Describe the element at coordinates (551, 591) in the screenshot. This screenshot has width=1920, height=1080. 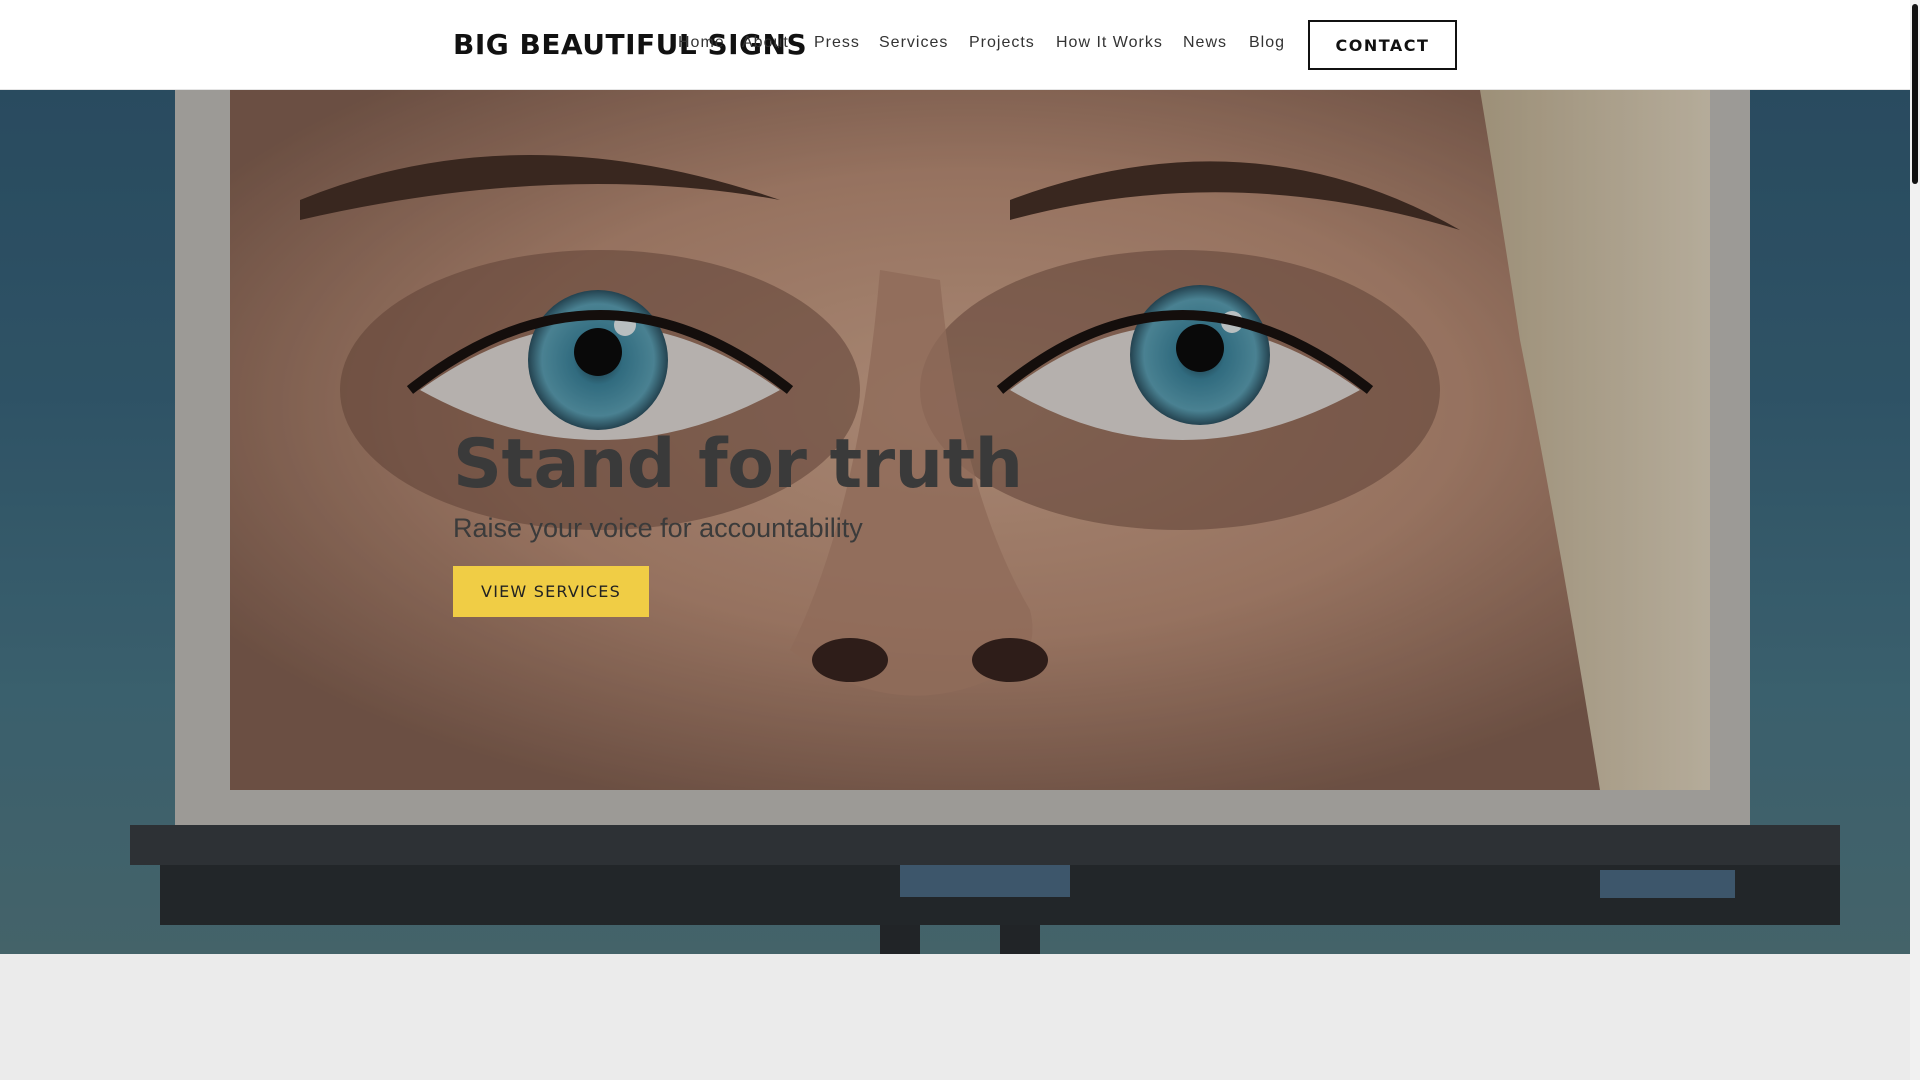
I see `view-services-button: VIEW SERVICES` at that location.